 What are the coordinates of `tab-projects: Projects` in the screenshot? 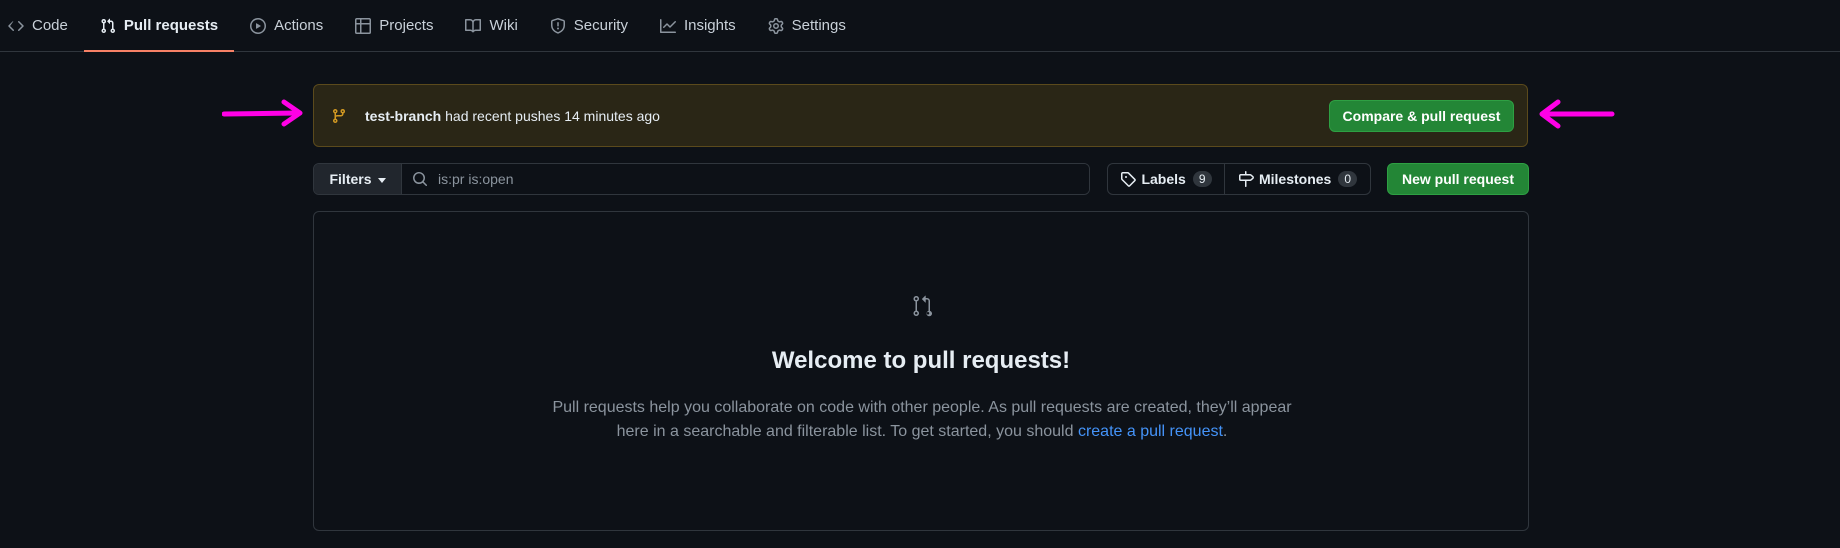 It's located at (394, 25).